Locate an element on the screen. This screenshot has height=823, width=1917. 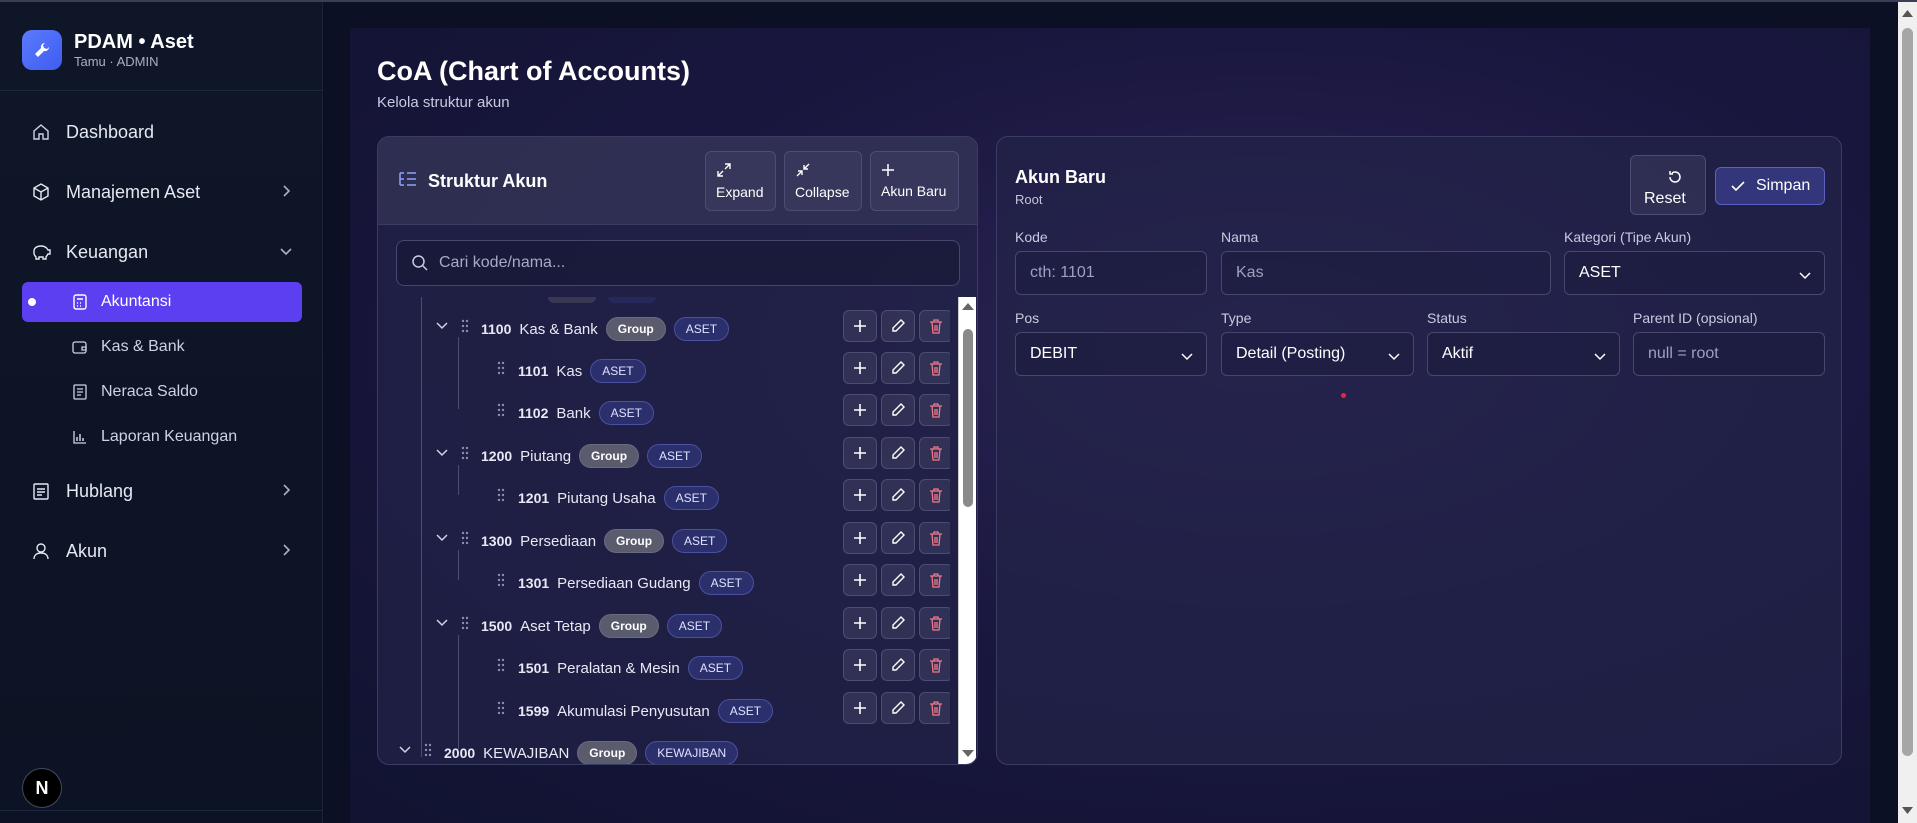
tree-row: 1200 Piutang Group ASET is located at coordinates (664, 453).